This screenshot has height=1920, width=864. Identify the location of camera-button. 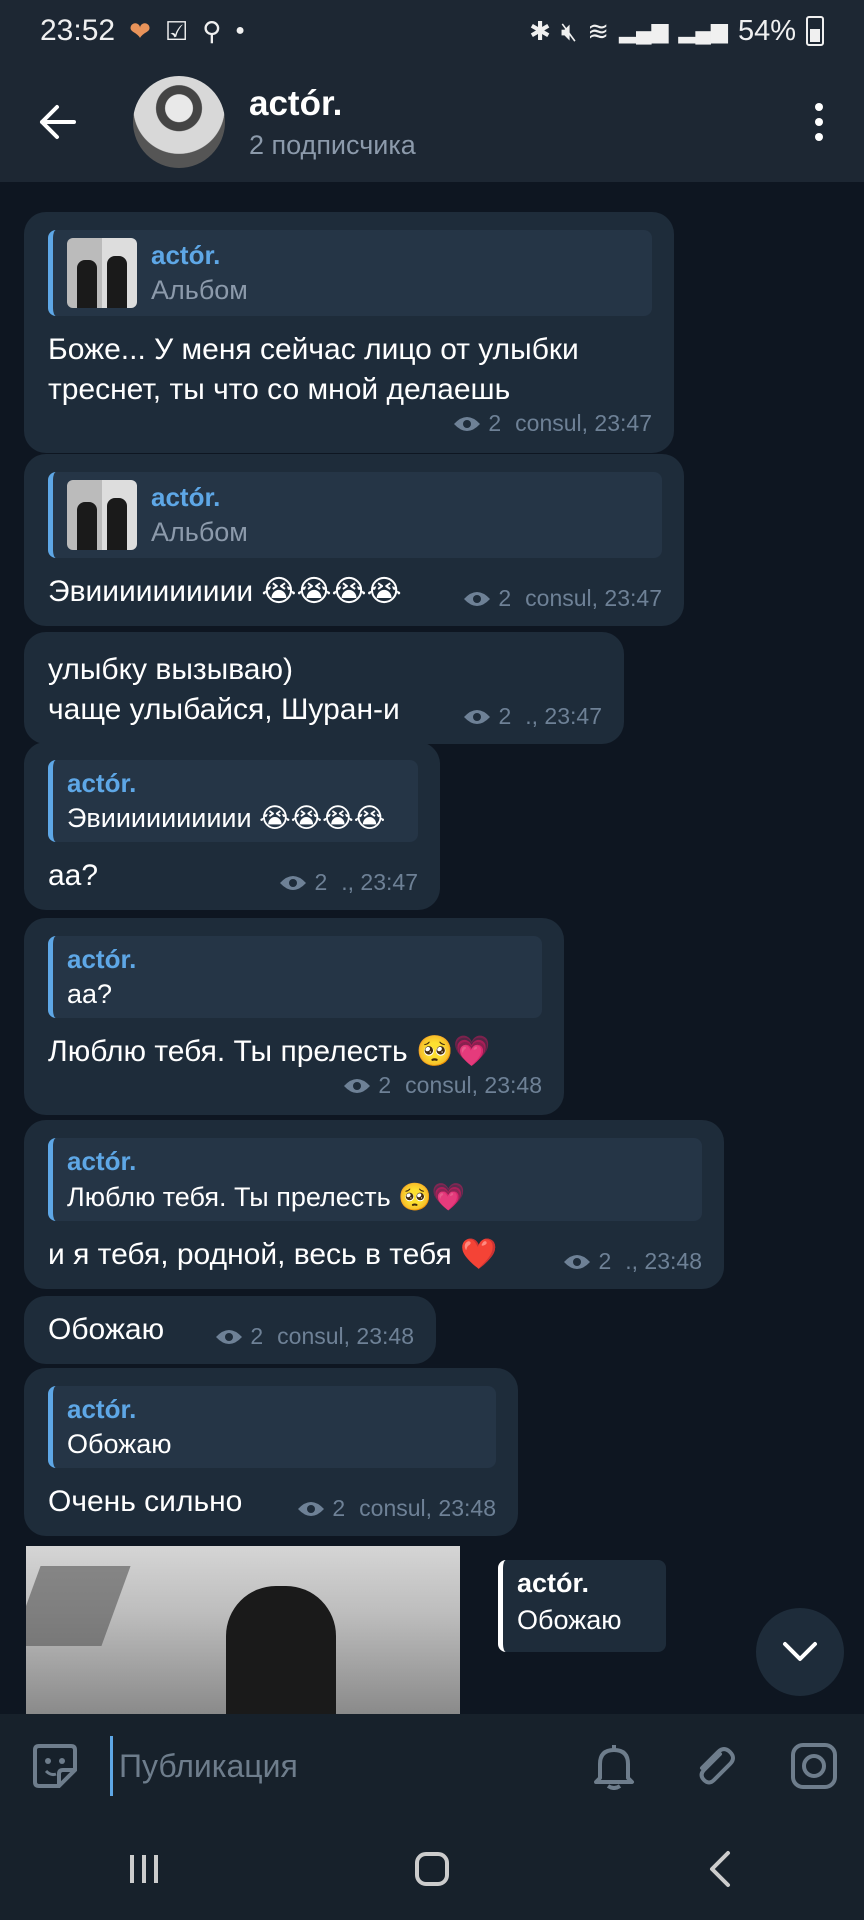
(814, 1766).